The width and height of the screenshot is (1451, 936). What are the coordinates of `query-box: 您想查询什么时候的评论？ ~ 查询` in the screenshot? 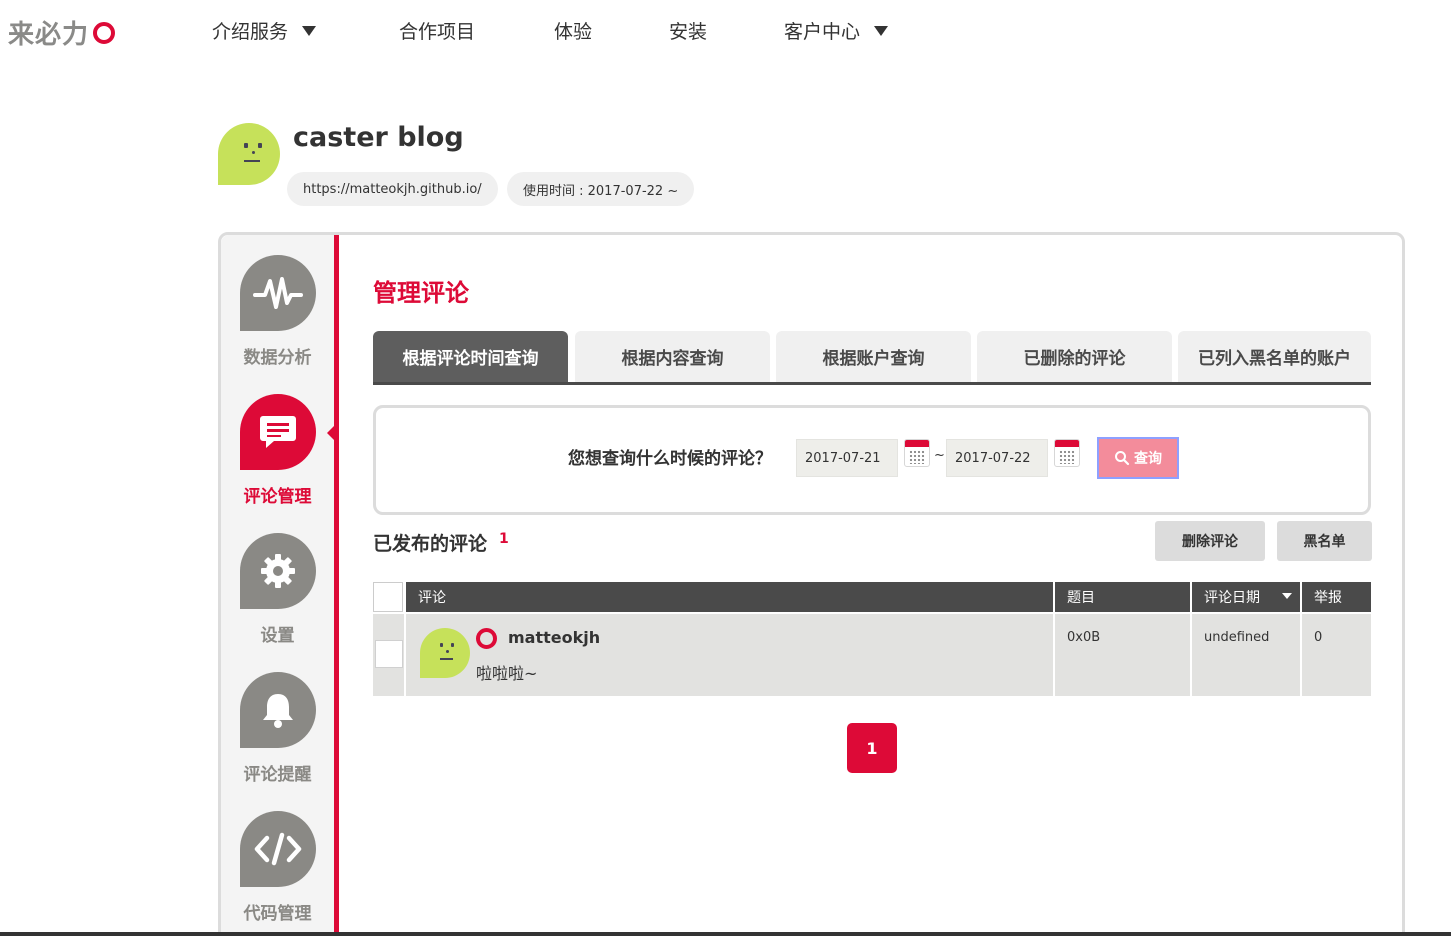 It's located at (872, 460).